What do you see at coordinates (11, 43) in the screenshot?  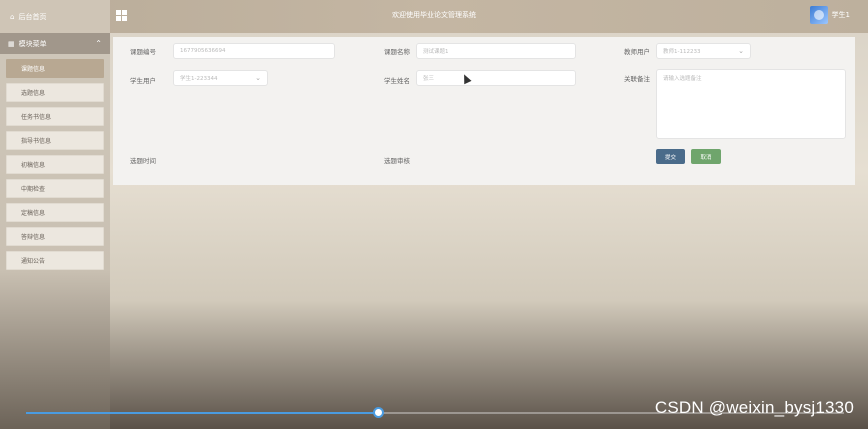 I see `grid-icon: ▦` at bounding box center [11, 43].